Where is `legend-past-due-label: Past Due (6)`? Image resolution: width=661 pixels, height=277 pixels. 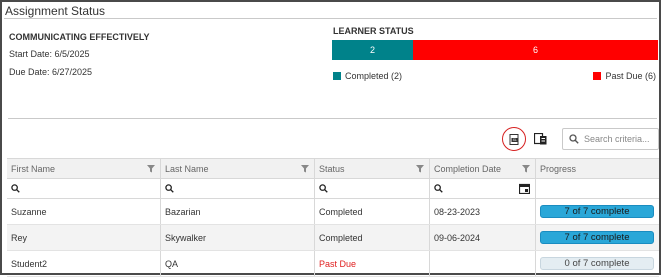 legend-past-due-label: Past Due (6) is located at coordinates (630, 76).